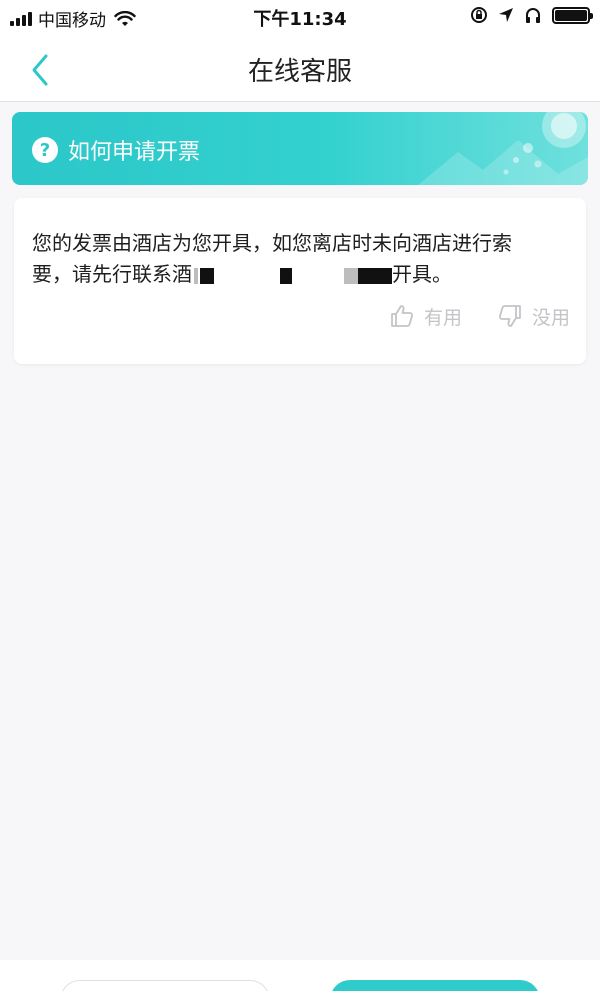  I want to click on helpful-button: 有用, so click(425, 316).